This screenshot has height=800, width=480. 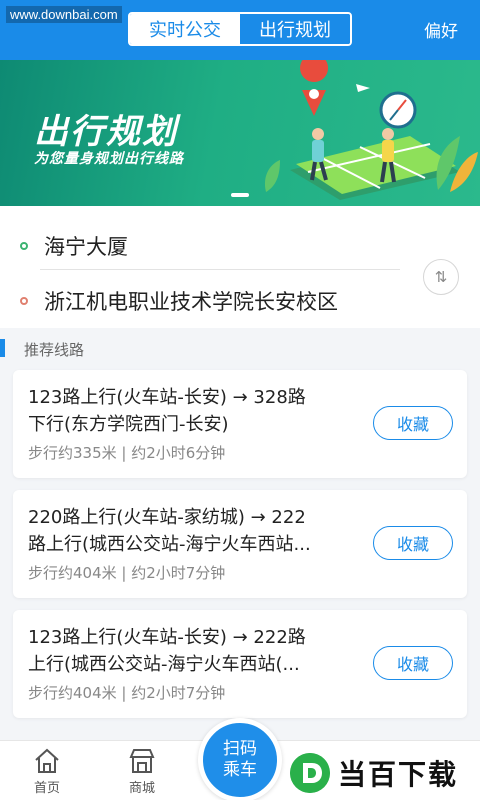 What do you see at coordinates (109, 159) in the screenshot?
I see `banner-subtitle: 为您量身规划出行线路` at bounding box center [109, 159].